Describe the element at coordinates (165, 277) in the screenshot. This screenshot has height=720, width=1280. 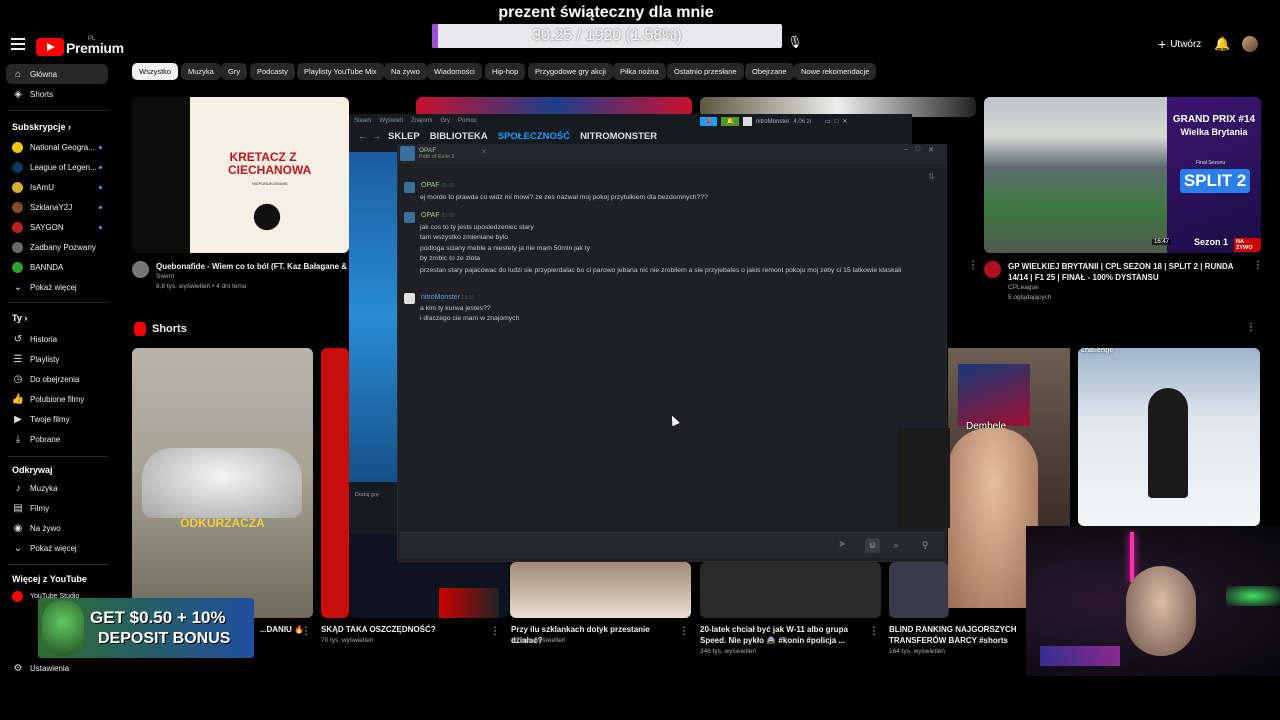
I see `channel-name: Swero` at that location.